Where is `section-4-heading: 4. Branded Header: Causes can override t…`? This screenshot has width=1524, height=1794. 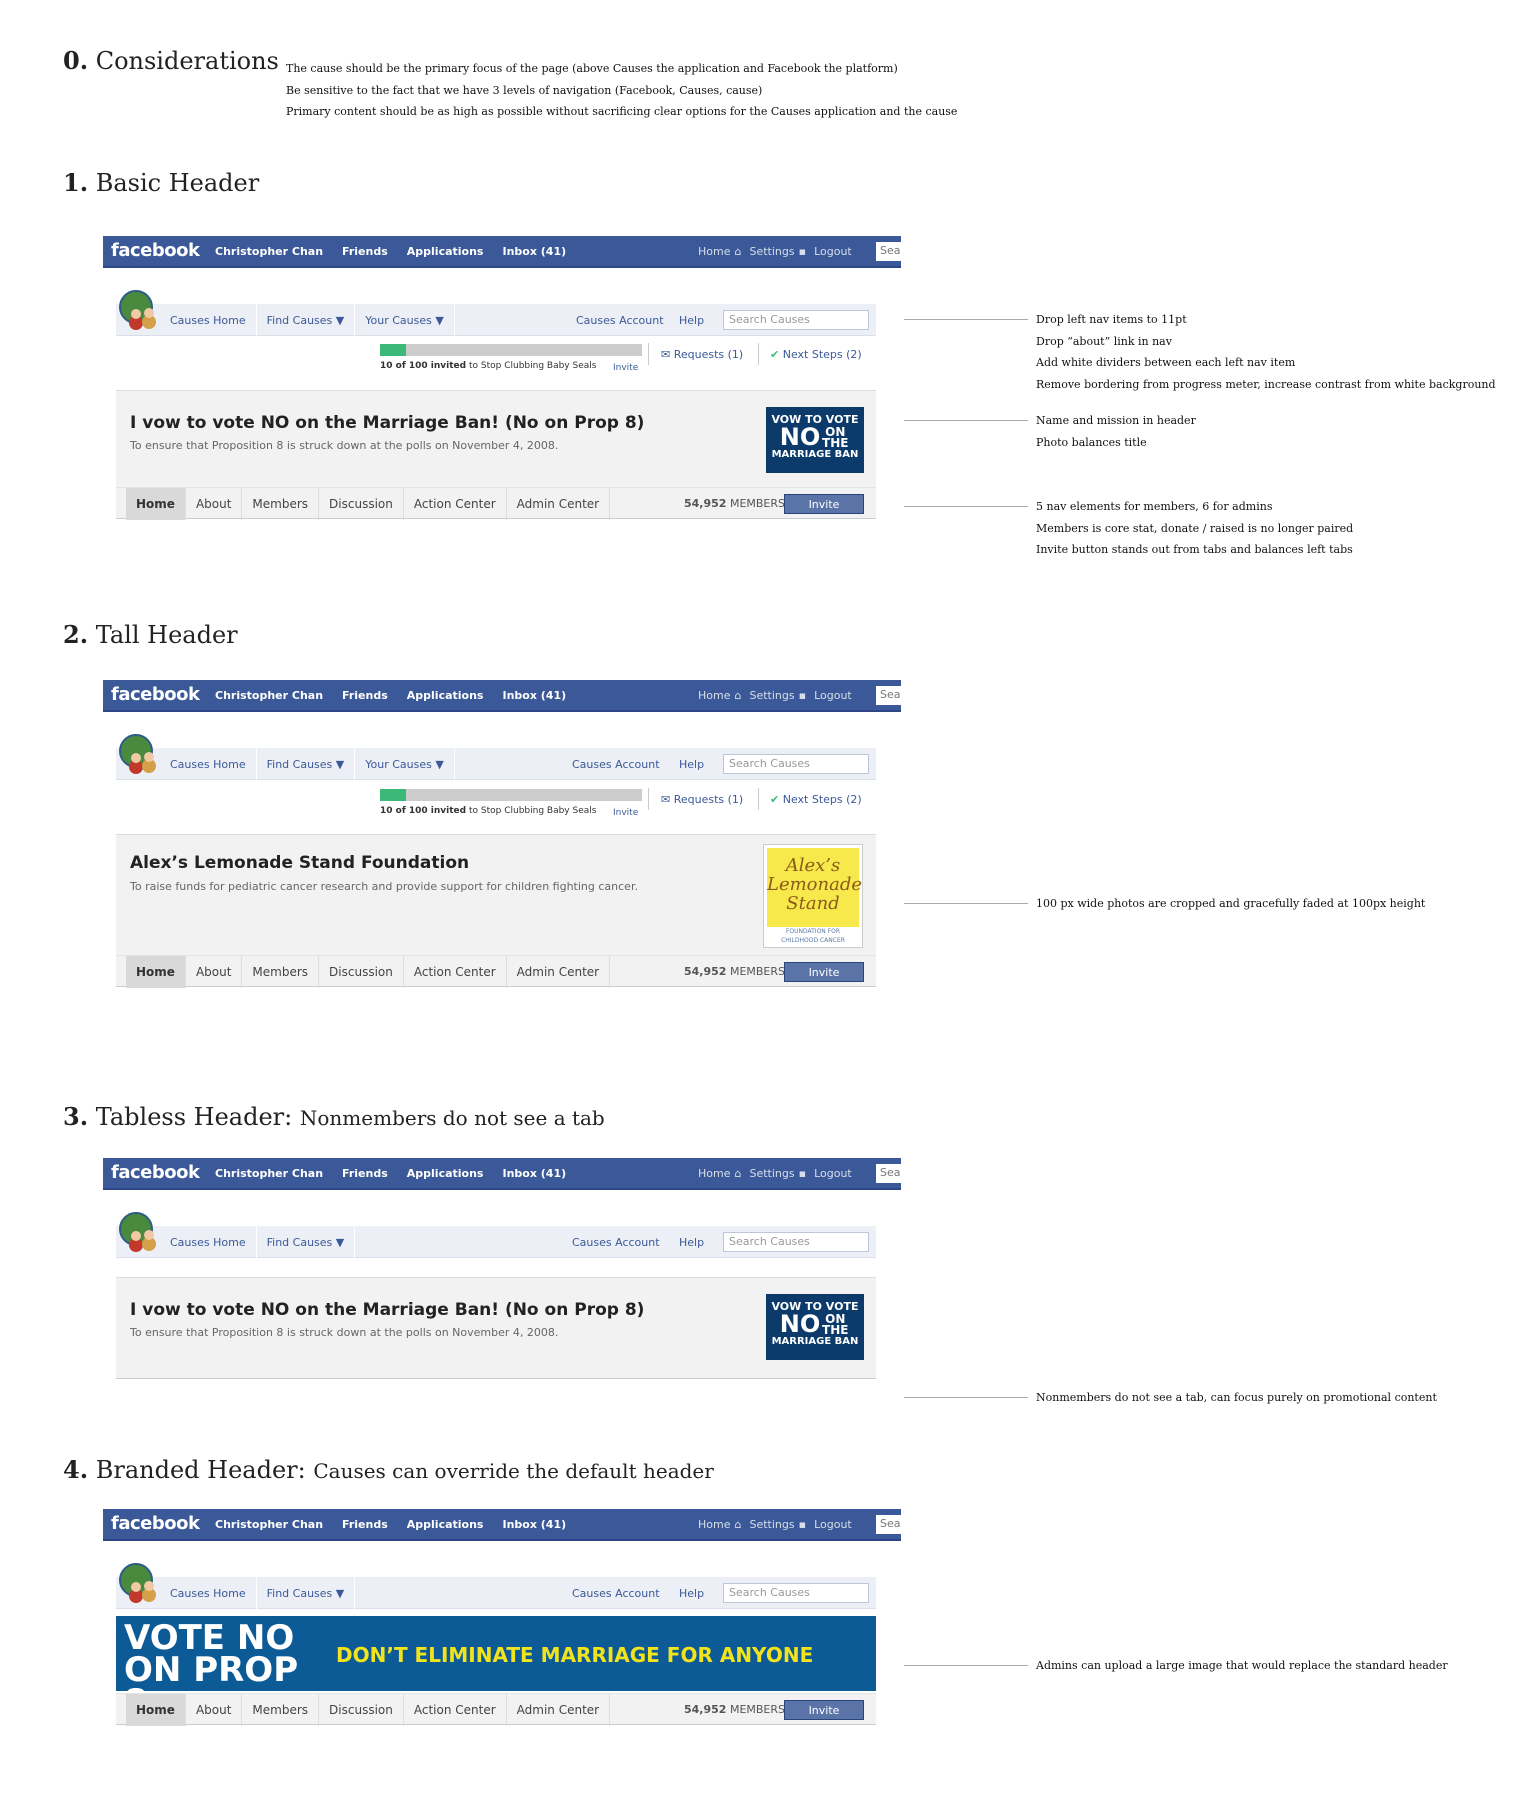 section-4-heading: 4. Branded Header: Causes can override t… is located at coordinates (388, 1469).